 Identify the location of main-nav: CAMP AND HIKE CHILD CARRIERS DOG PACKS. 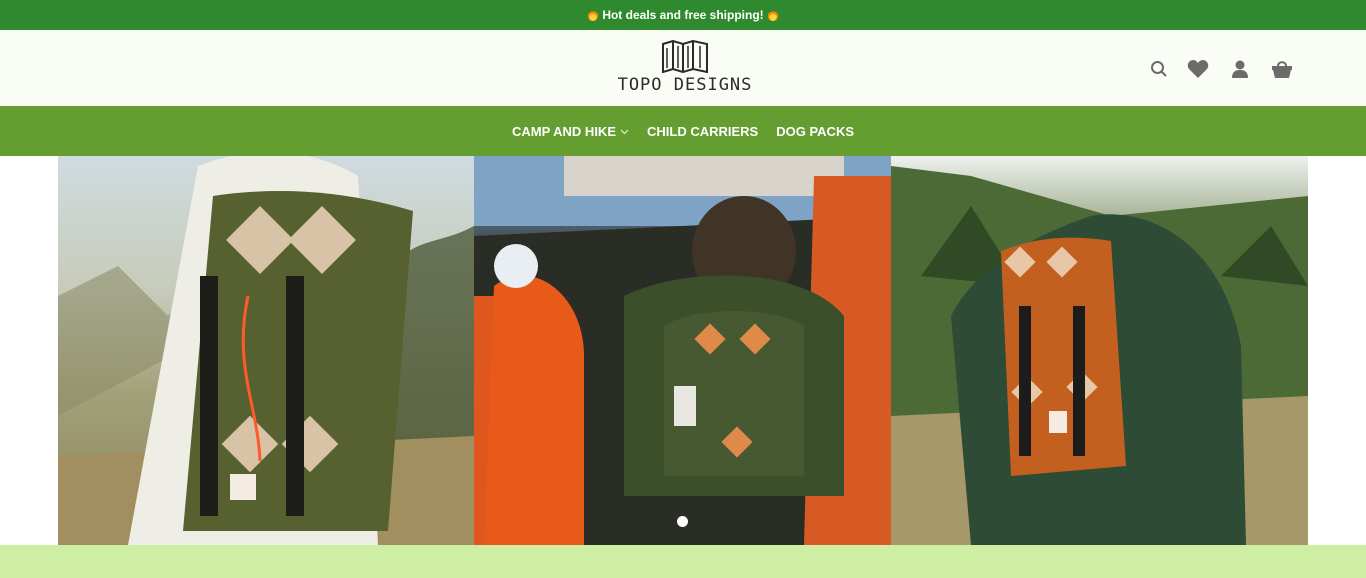
(683, 131).